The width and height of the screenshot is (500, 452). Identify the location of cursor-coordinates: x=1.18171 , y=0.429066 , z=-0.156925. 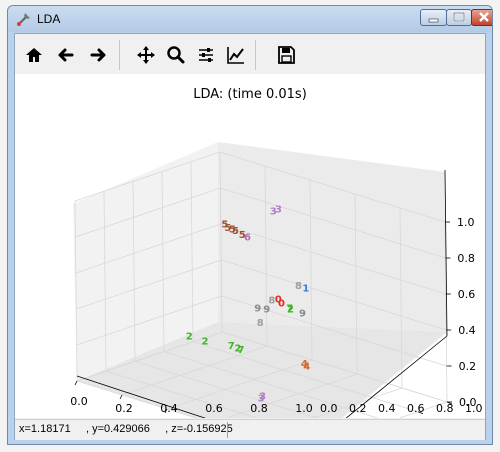
(126, 429).